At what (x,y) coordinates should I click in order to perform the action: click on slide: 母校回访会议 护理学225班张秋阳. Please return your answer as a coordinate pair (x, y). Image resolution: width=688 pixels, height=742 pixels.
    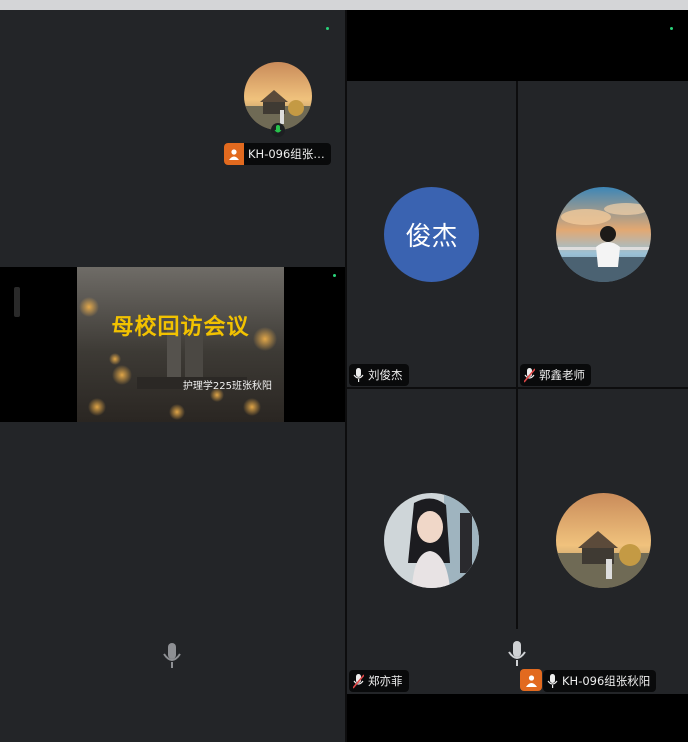
    Looking at the image, I should click on (180, 344).